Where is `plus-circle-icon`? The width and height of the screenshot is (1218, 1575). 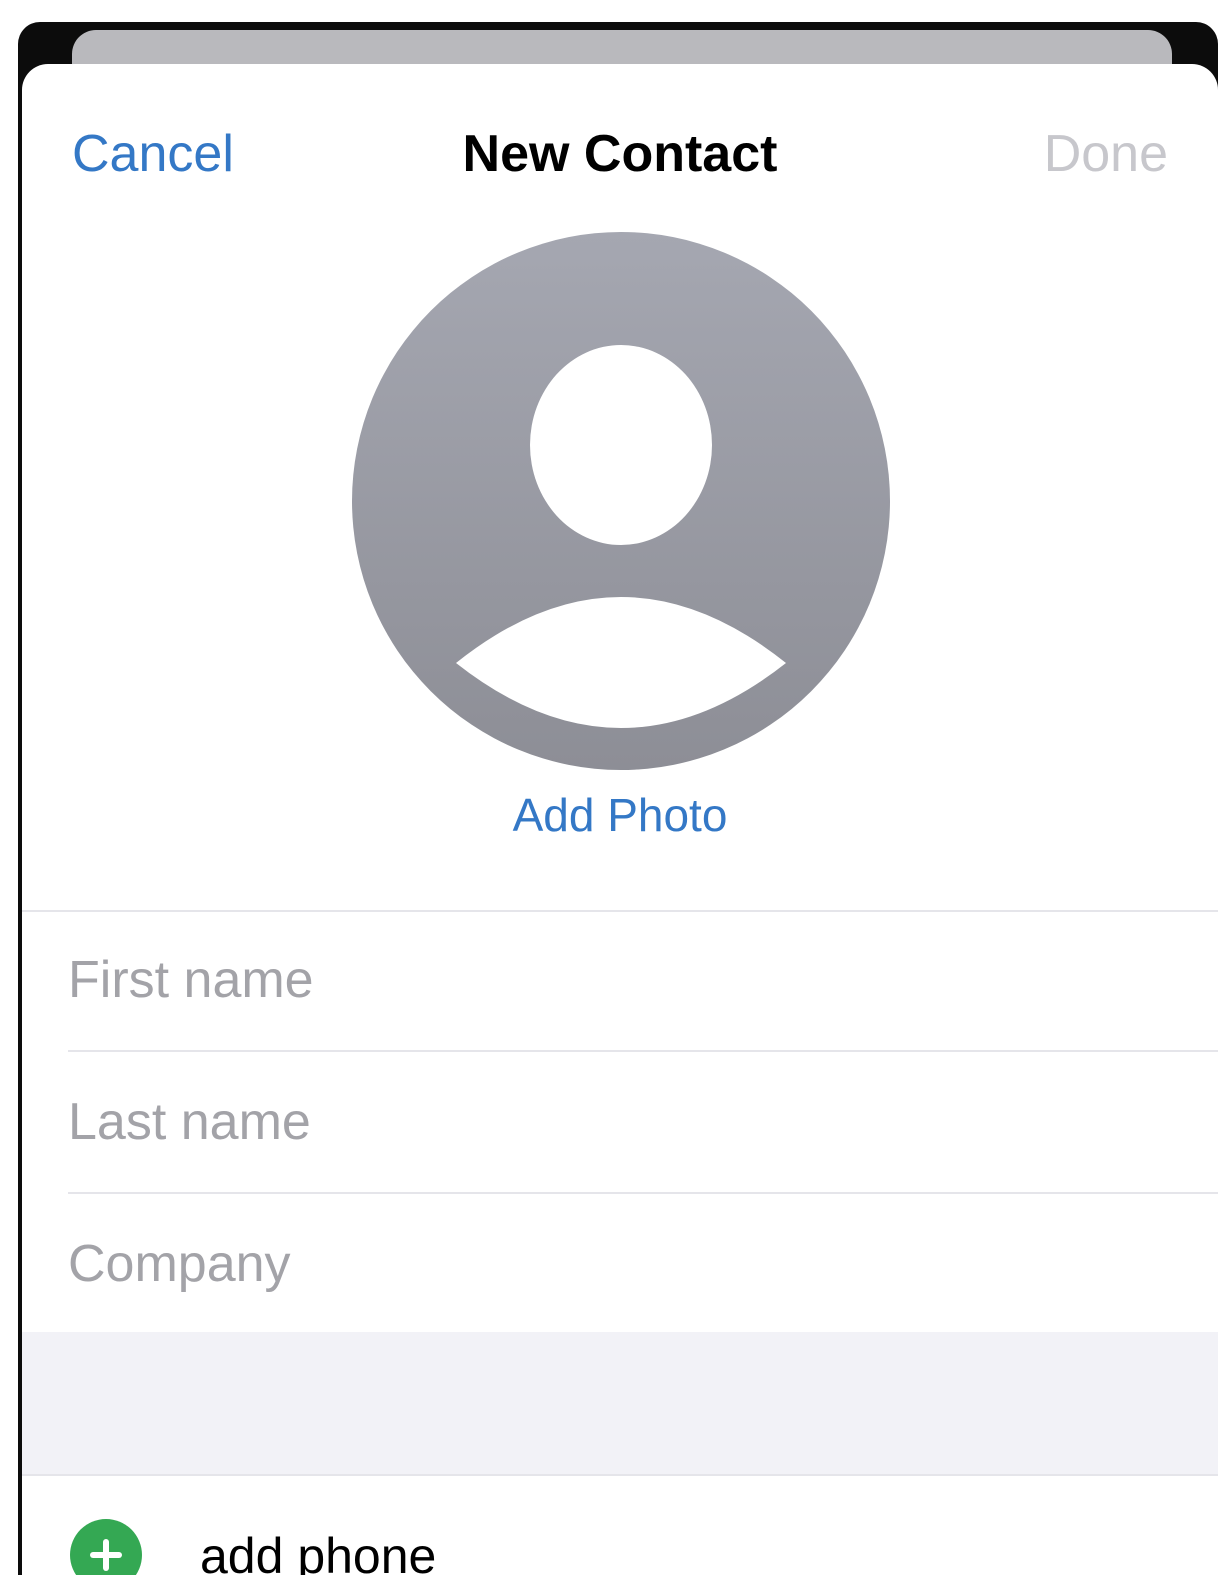
plus-circle-icon is located at coordinates (106, 1547).